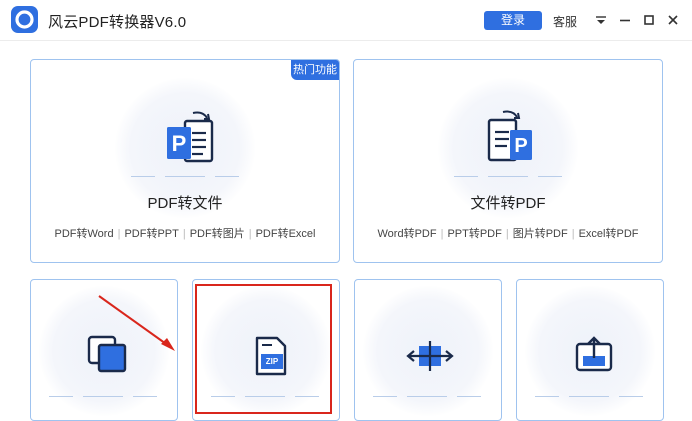 This screenshot has height=421, width=692. What do you see at coordinates (185, 203) in the screenshot?
I see `card-title: PDF转文件` at bounding box center [185, 203].